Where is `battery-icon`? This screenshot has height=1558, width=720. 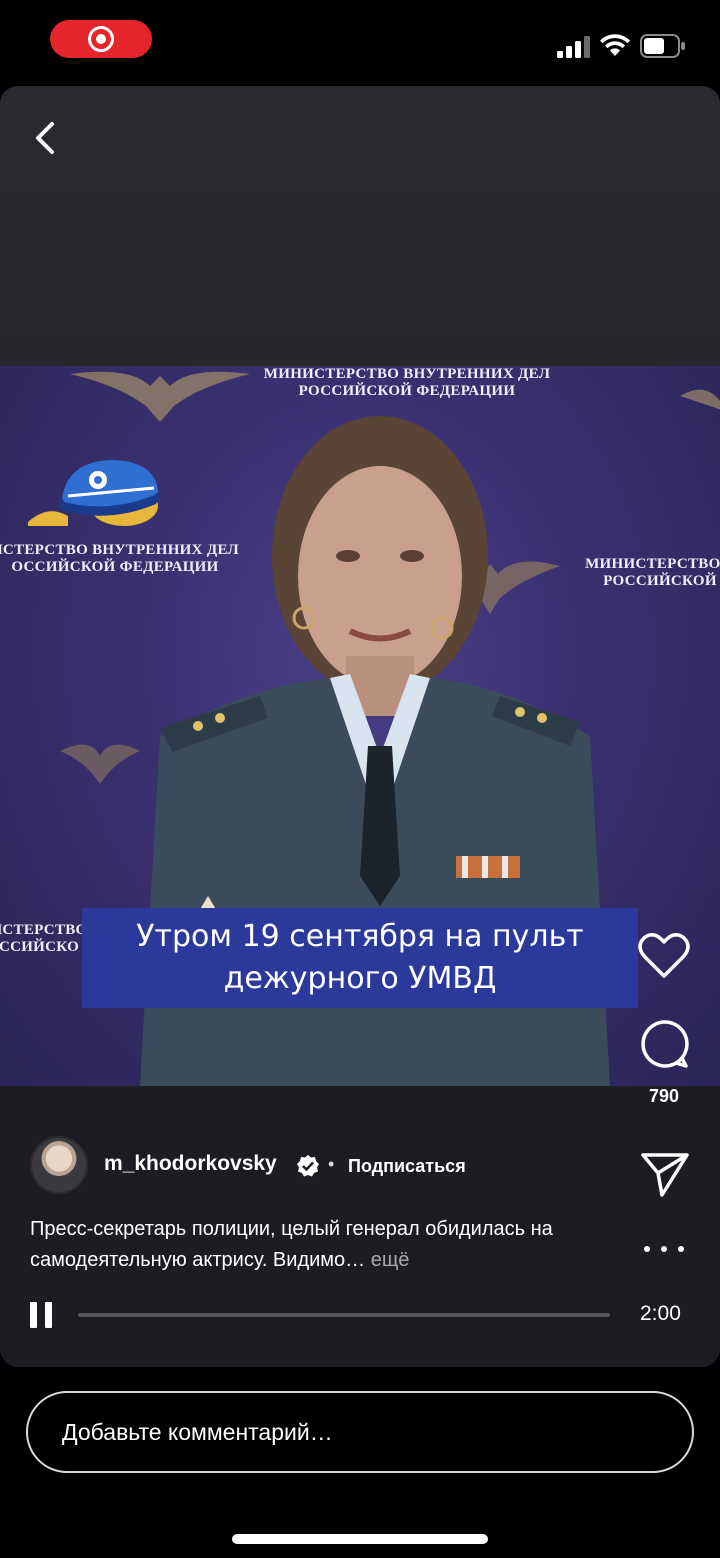
battery-icon is located at coordinates (662, 46).